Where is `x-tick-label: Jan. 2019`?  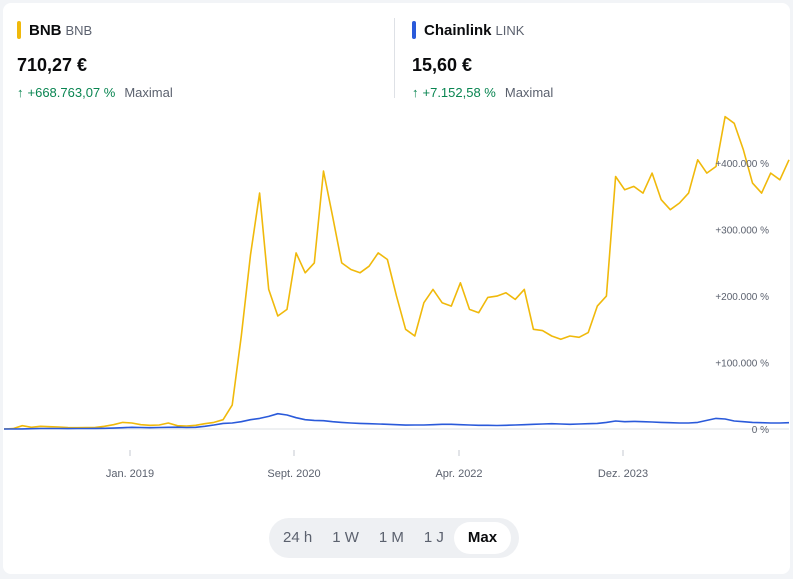 x-tick-label: Jan. 2019 is located at coordinates (130, 474).